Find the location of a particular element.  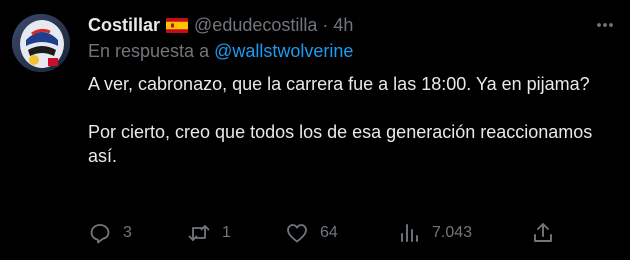

avatar is located at coordinates (41, 43).